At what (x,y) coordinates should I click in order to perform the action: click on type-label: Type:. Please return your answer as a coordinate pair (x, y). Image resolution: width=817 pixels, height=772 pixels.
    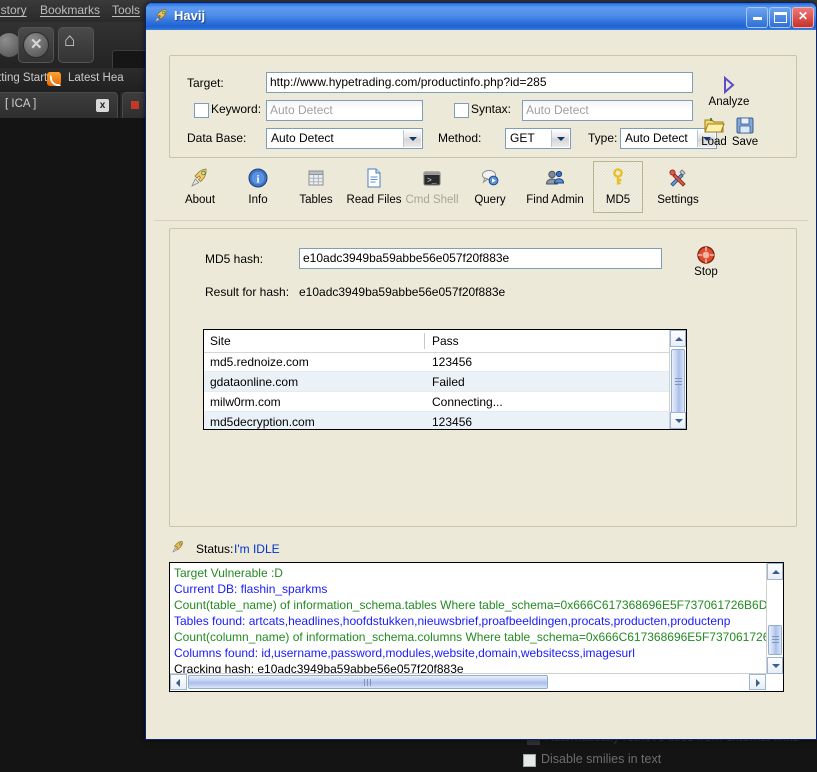
    Looking at the image, I should click on (603, 138).